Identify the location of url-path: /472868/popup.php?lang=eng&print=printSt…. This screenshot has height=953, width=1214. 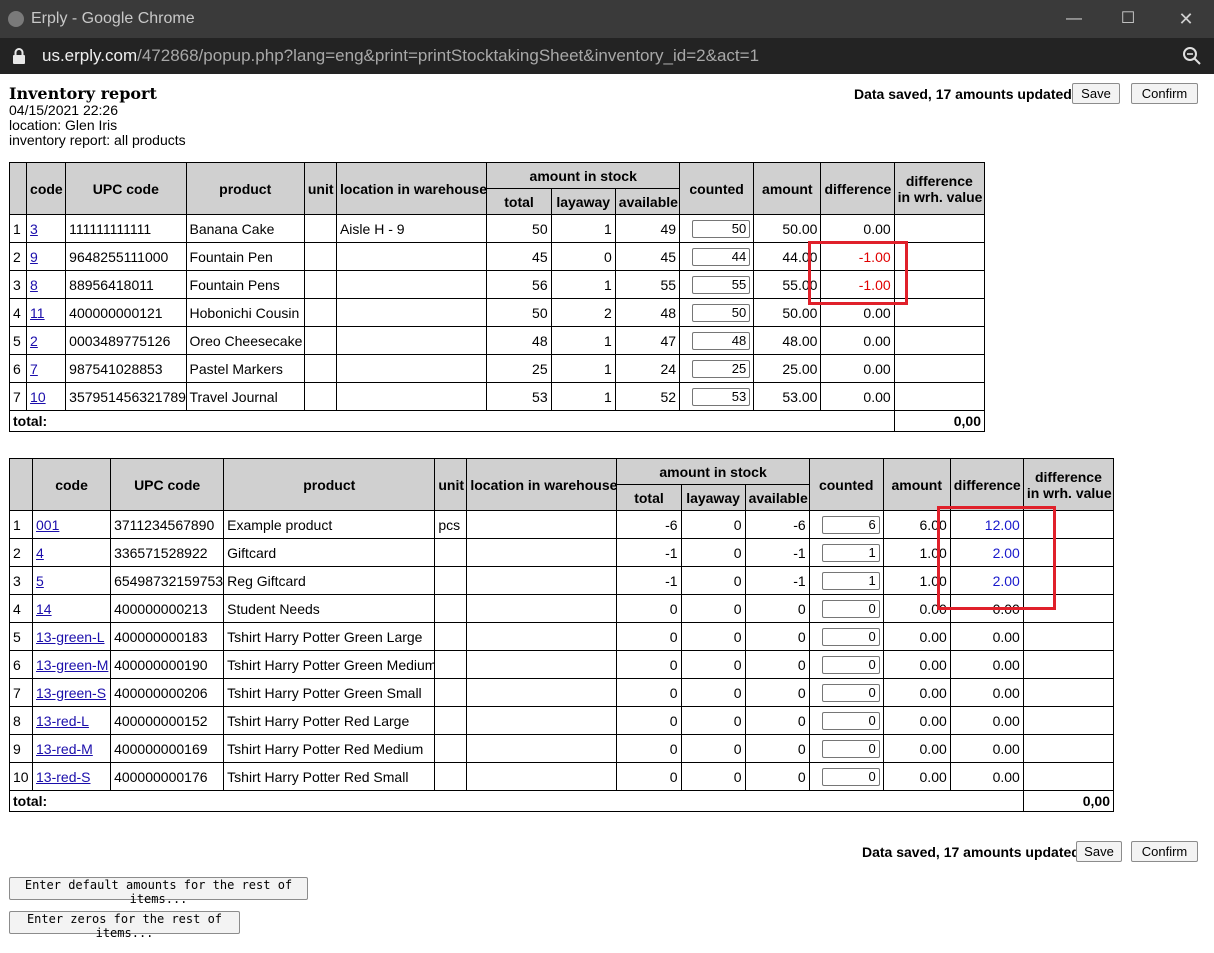
(448, 55).